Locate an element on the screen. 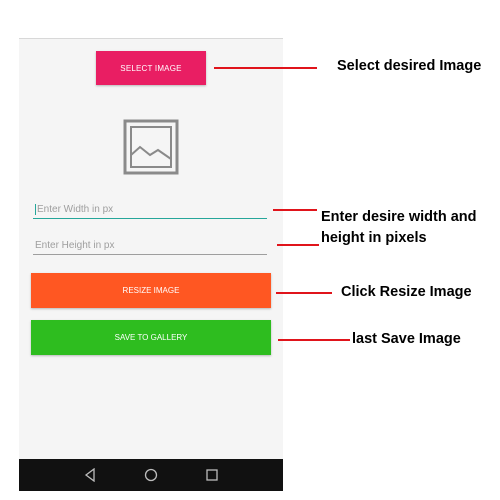 The width and height of the screenshot is (500, 500). resize-image-button: RESIZE IMAGE is located at coordinates (151, 290).